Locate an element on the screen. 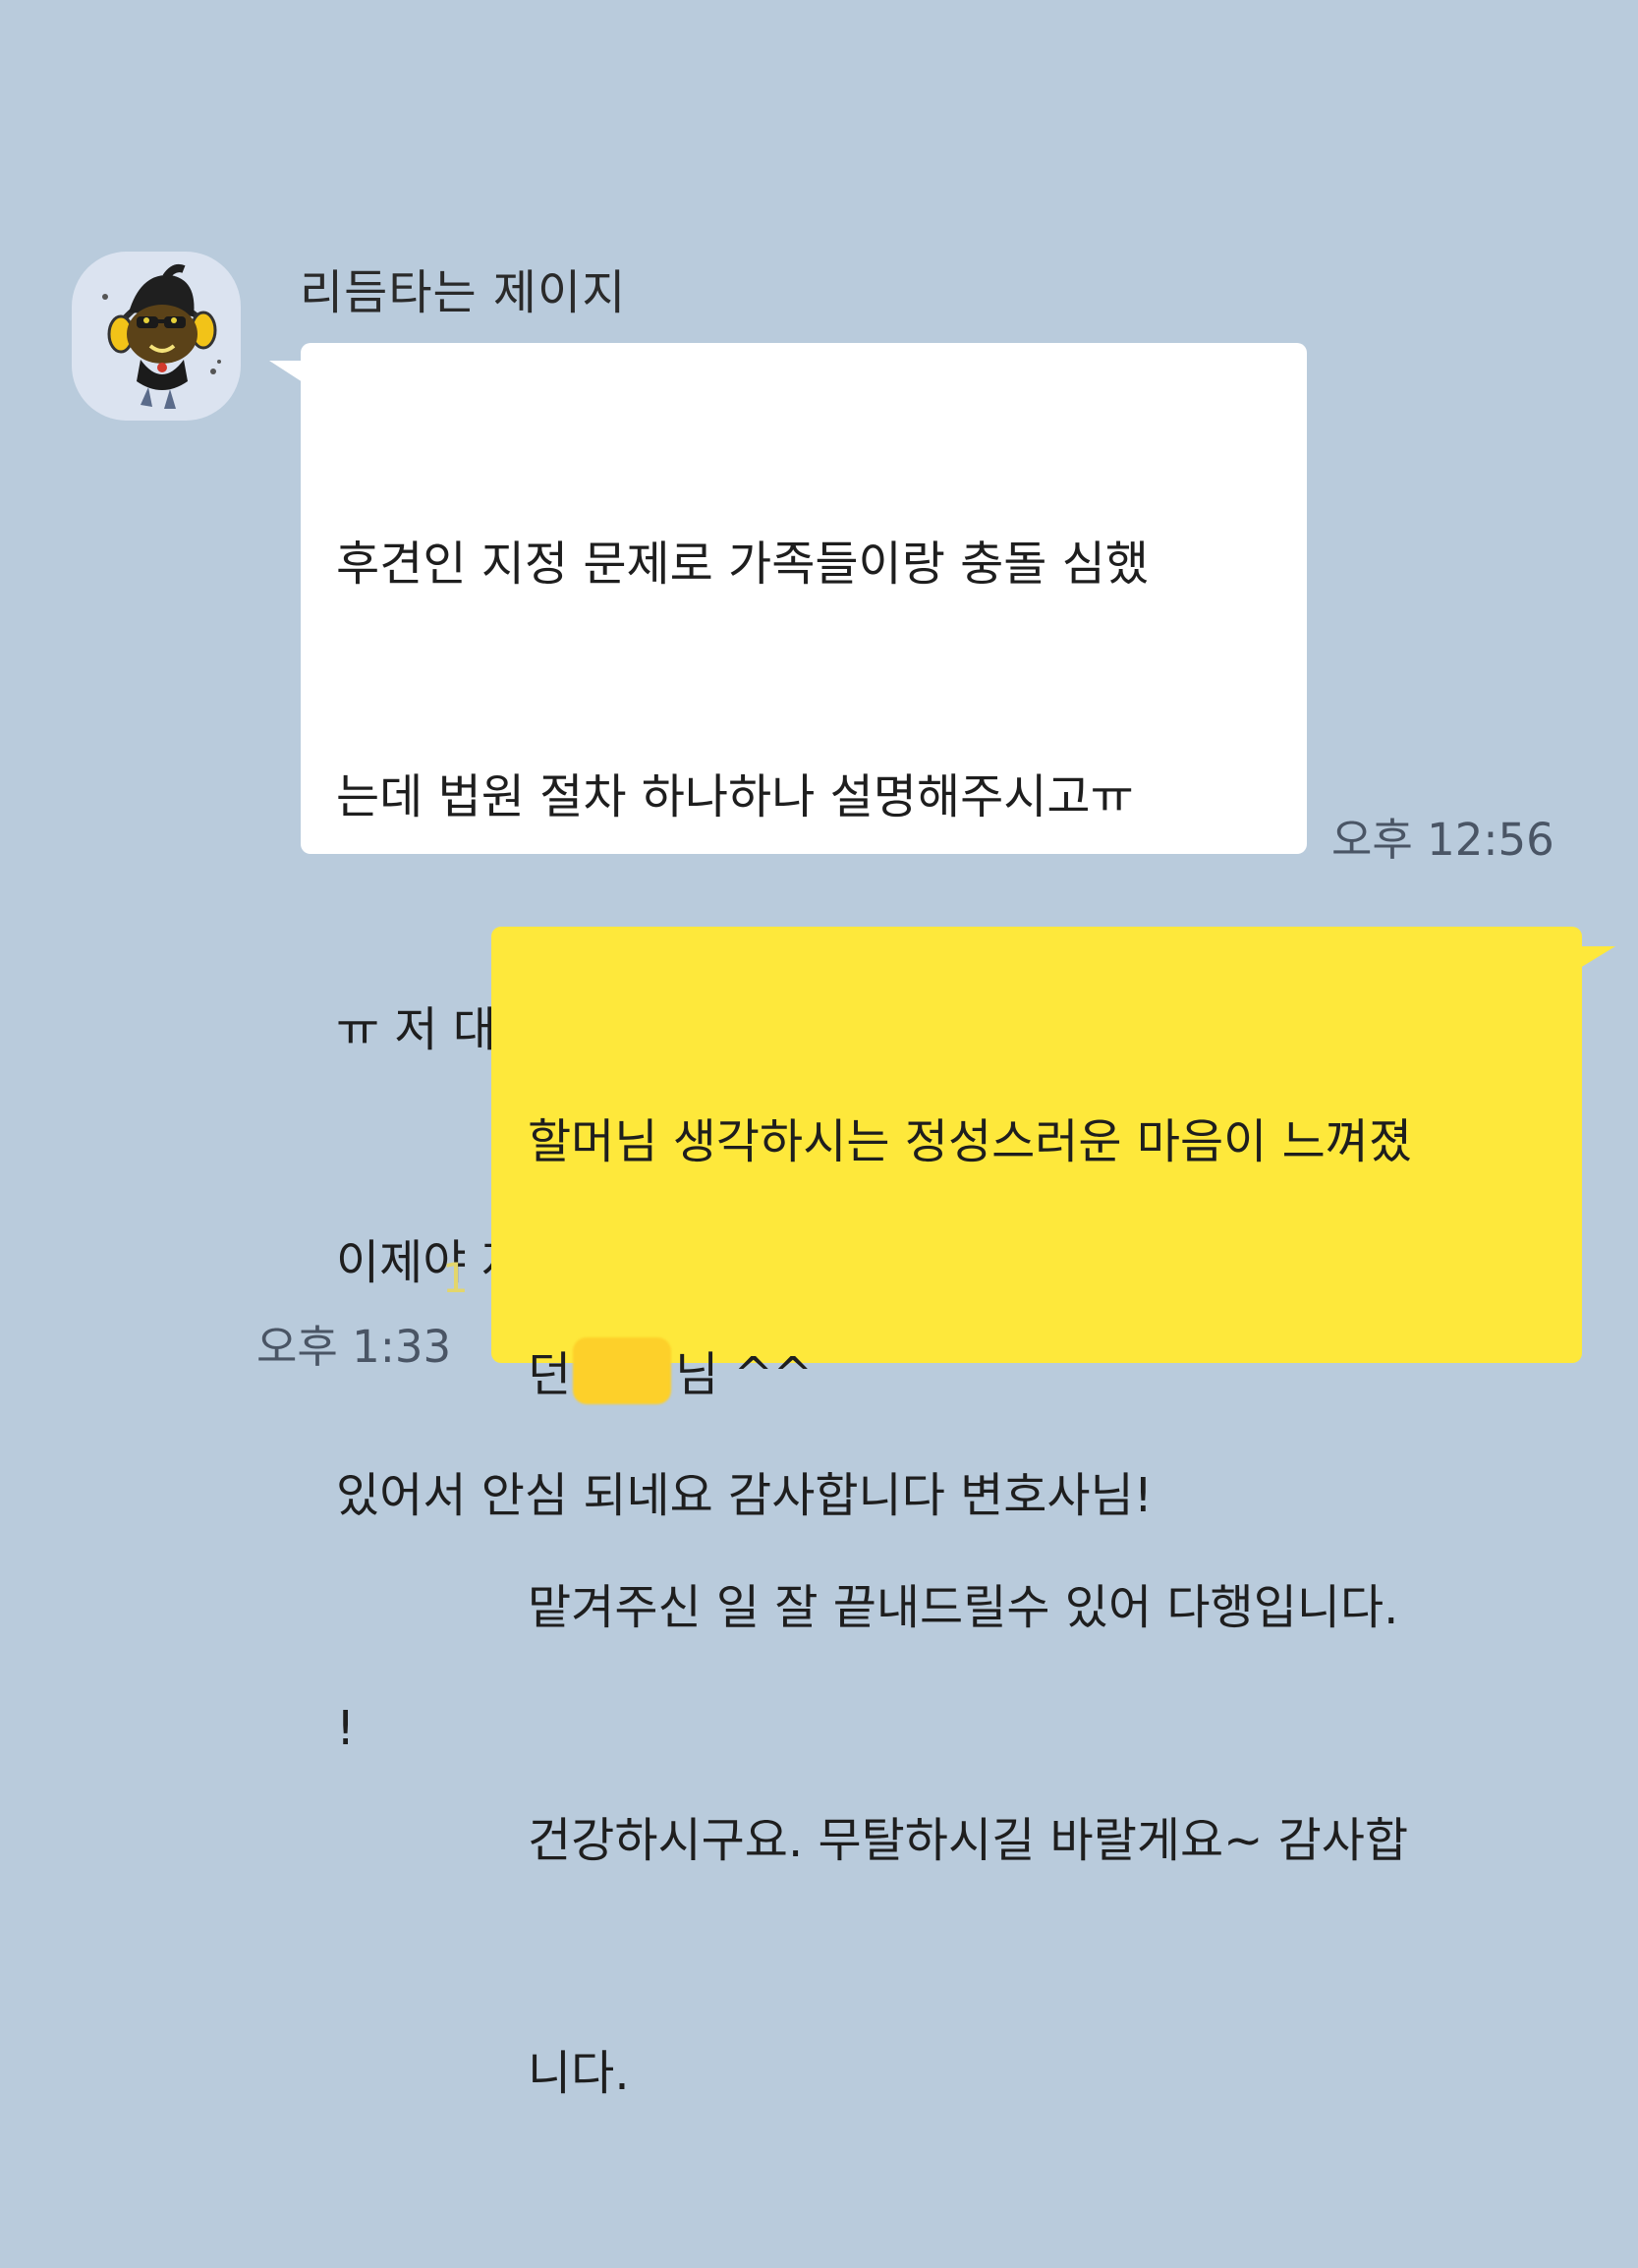  jay-g-character-avatar-icon is located at coordinates (161, 337).